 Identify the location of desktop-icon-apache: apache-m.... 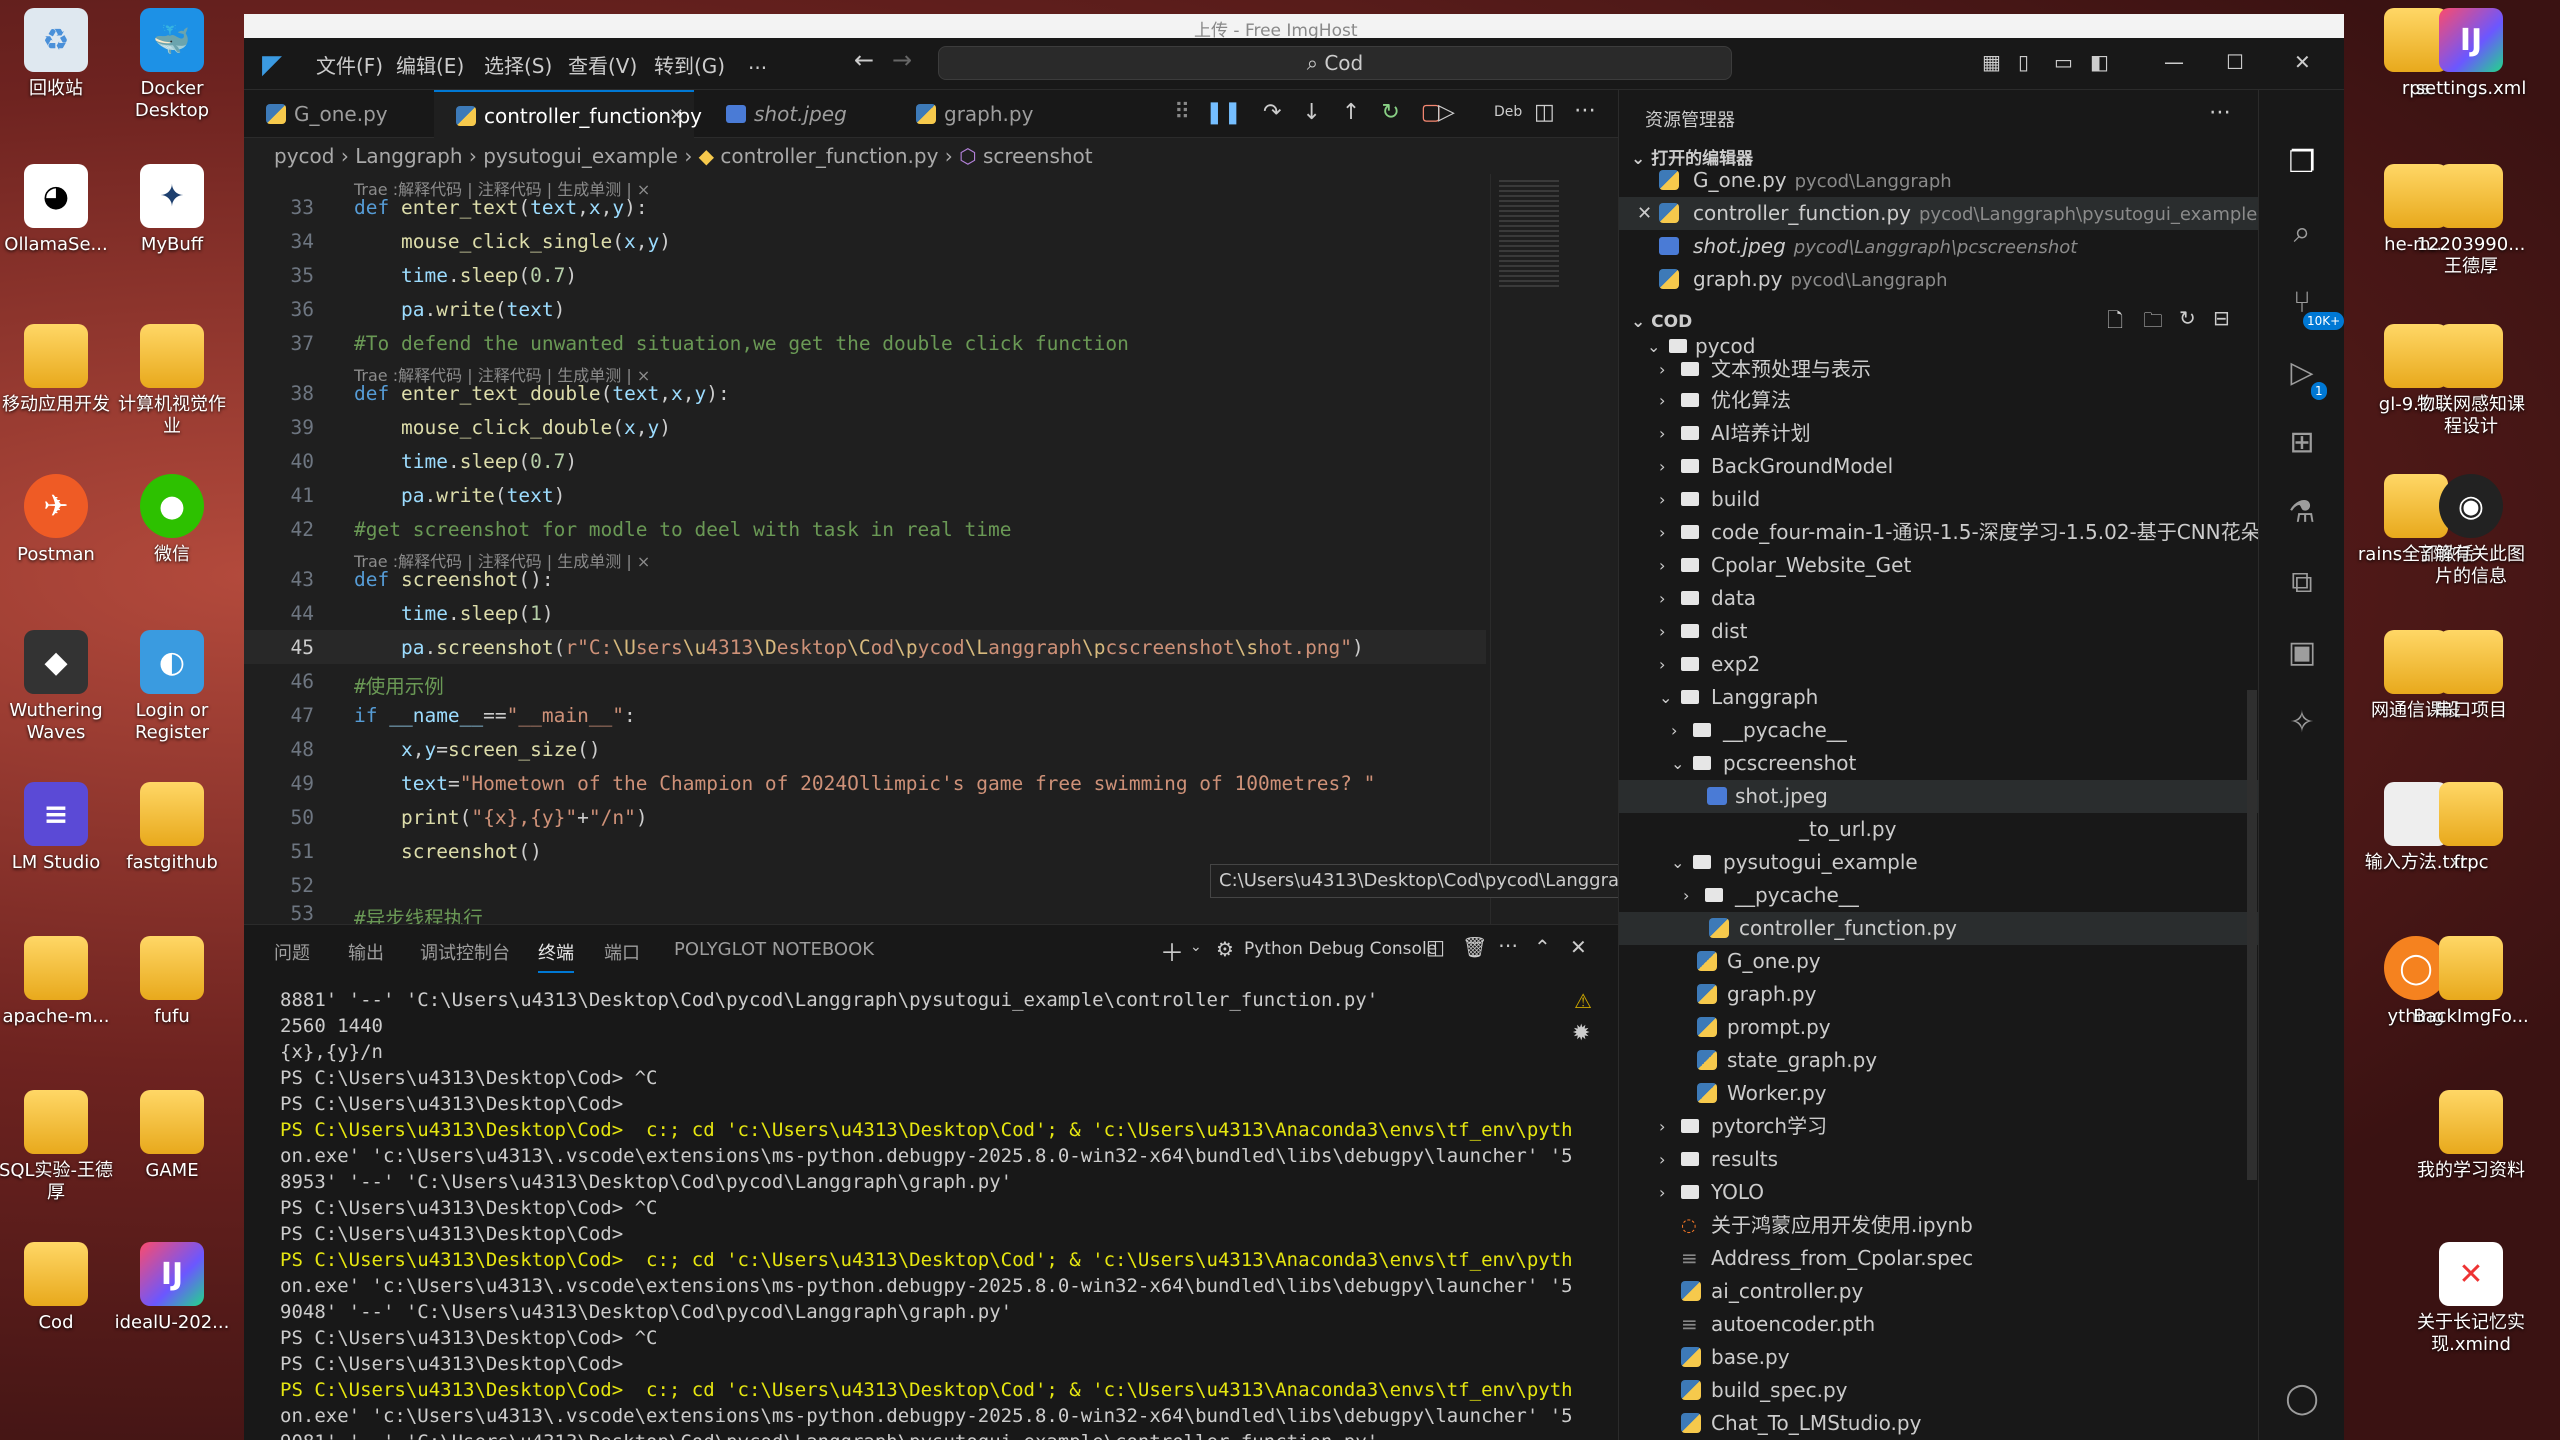
(56, 1005).